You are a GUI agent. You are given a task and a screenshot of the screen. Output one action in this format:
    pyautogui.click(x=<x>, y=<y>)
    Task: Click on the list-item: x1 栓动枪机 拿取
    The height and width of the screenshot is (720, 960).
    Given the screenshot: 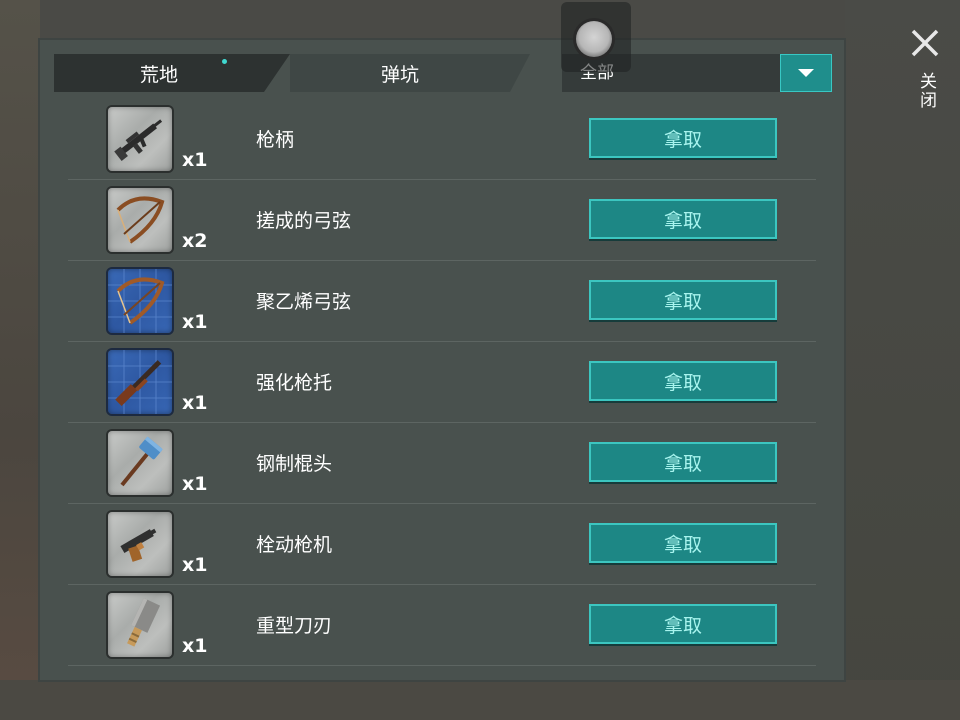 What is the action you would take?
    pyautogui.click(x=442, y=544)
    